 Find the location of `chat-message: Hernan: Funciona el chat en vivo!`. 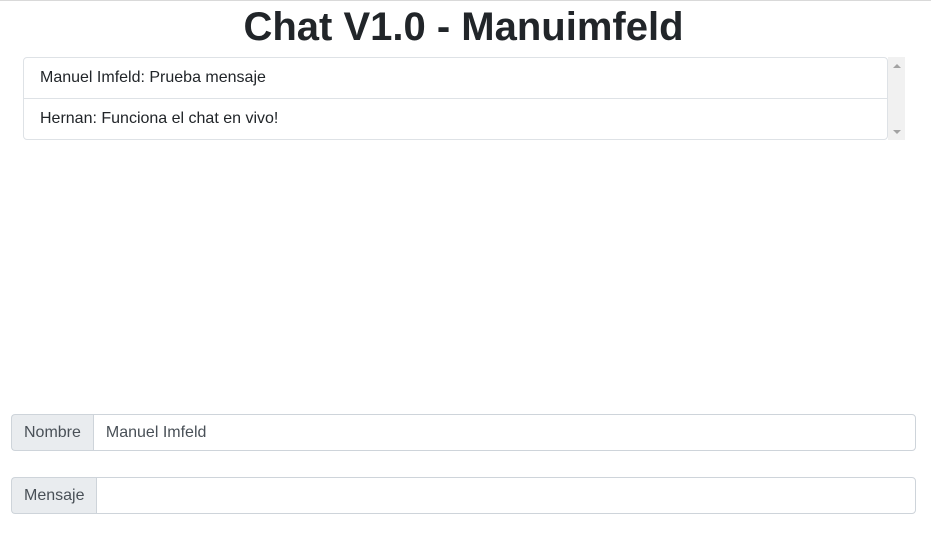

chat-message: Hernan: Funciona el chat en vivo! is located at coordinates (455, 118).